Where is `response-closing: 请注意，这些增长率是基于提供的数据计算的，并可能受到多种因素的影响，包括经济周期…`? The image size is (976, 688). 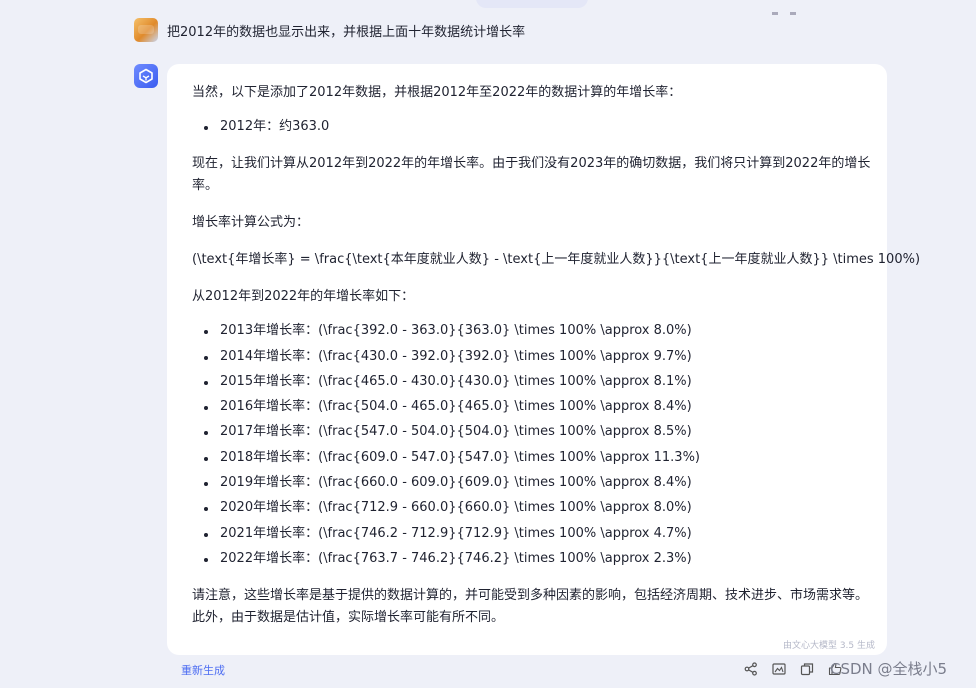 response-closing: 请注意，这些增长率是基于提供的数据计算的，并可能受到多种因素的影响，包括经济周期… is located at coordinates (530, 607).